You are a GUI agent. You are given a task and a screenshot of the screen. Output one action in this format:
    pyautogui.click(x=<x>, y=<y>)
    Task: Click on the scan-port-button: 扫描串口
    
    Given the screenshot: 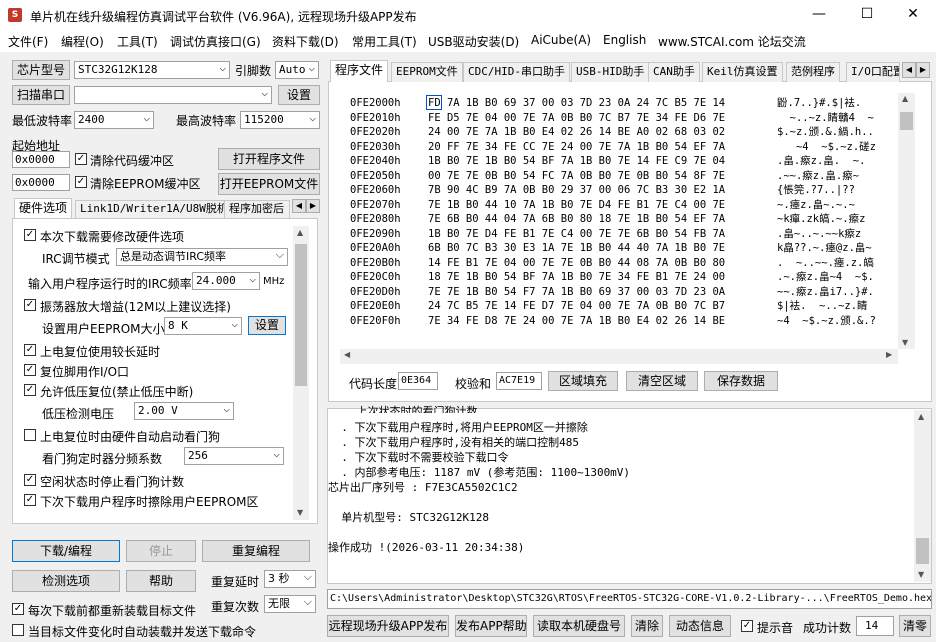 What is the action you would take?
    pyautogui.click(x=41, y=95)
    